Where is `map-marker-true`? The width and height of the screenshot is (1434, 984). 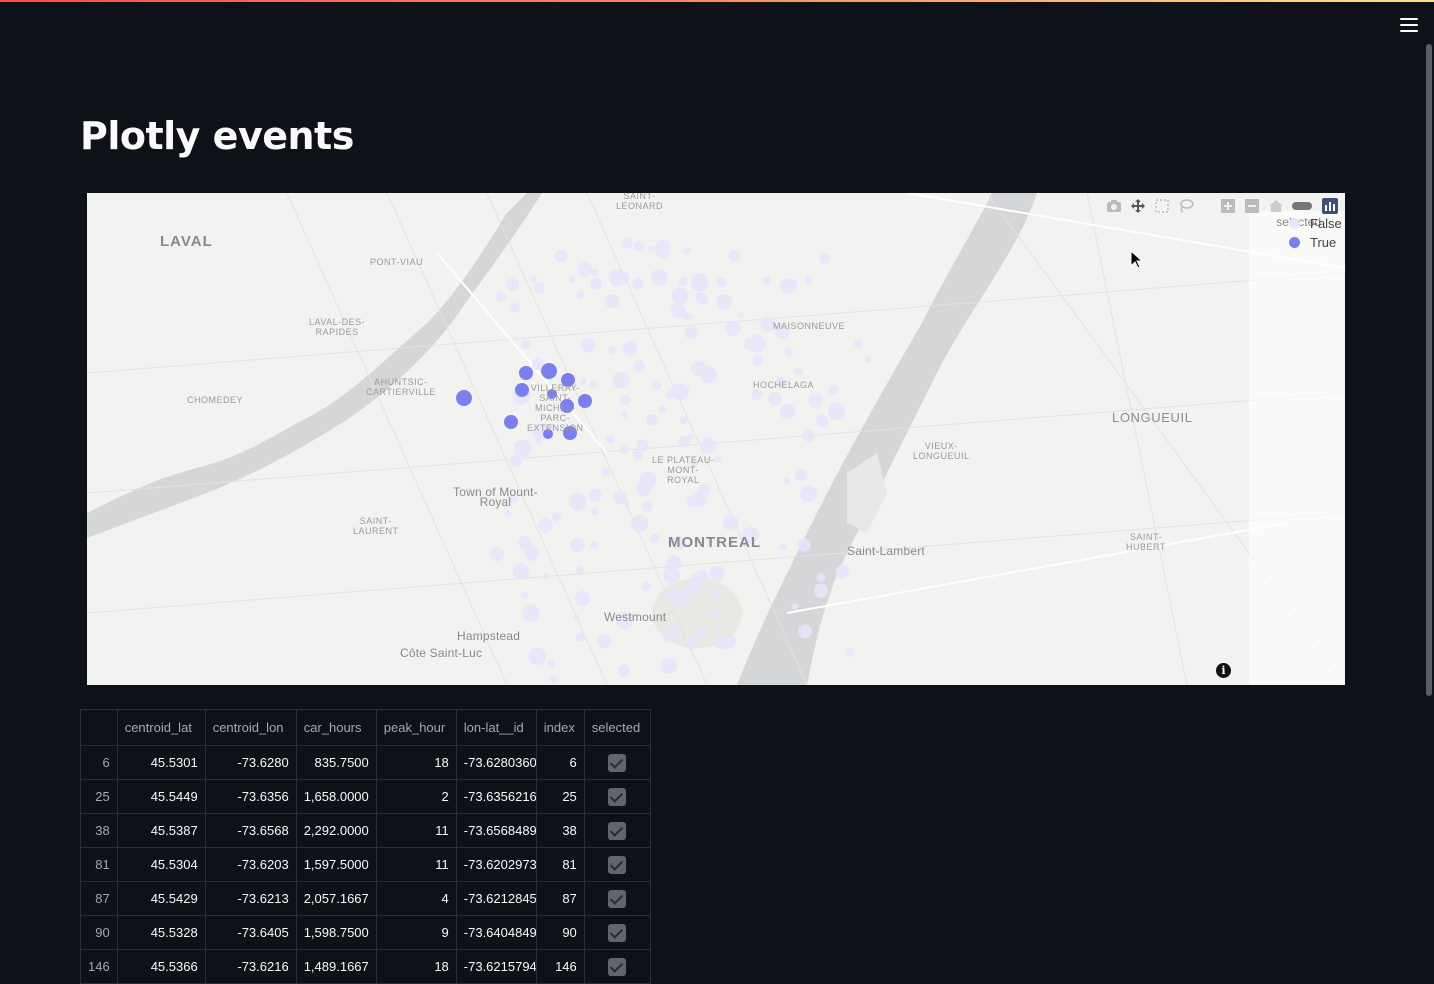 map-marker-true is located at coordinates (511, 422).